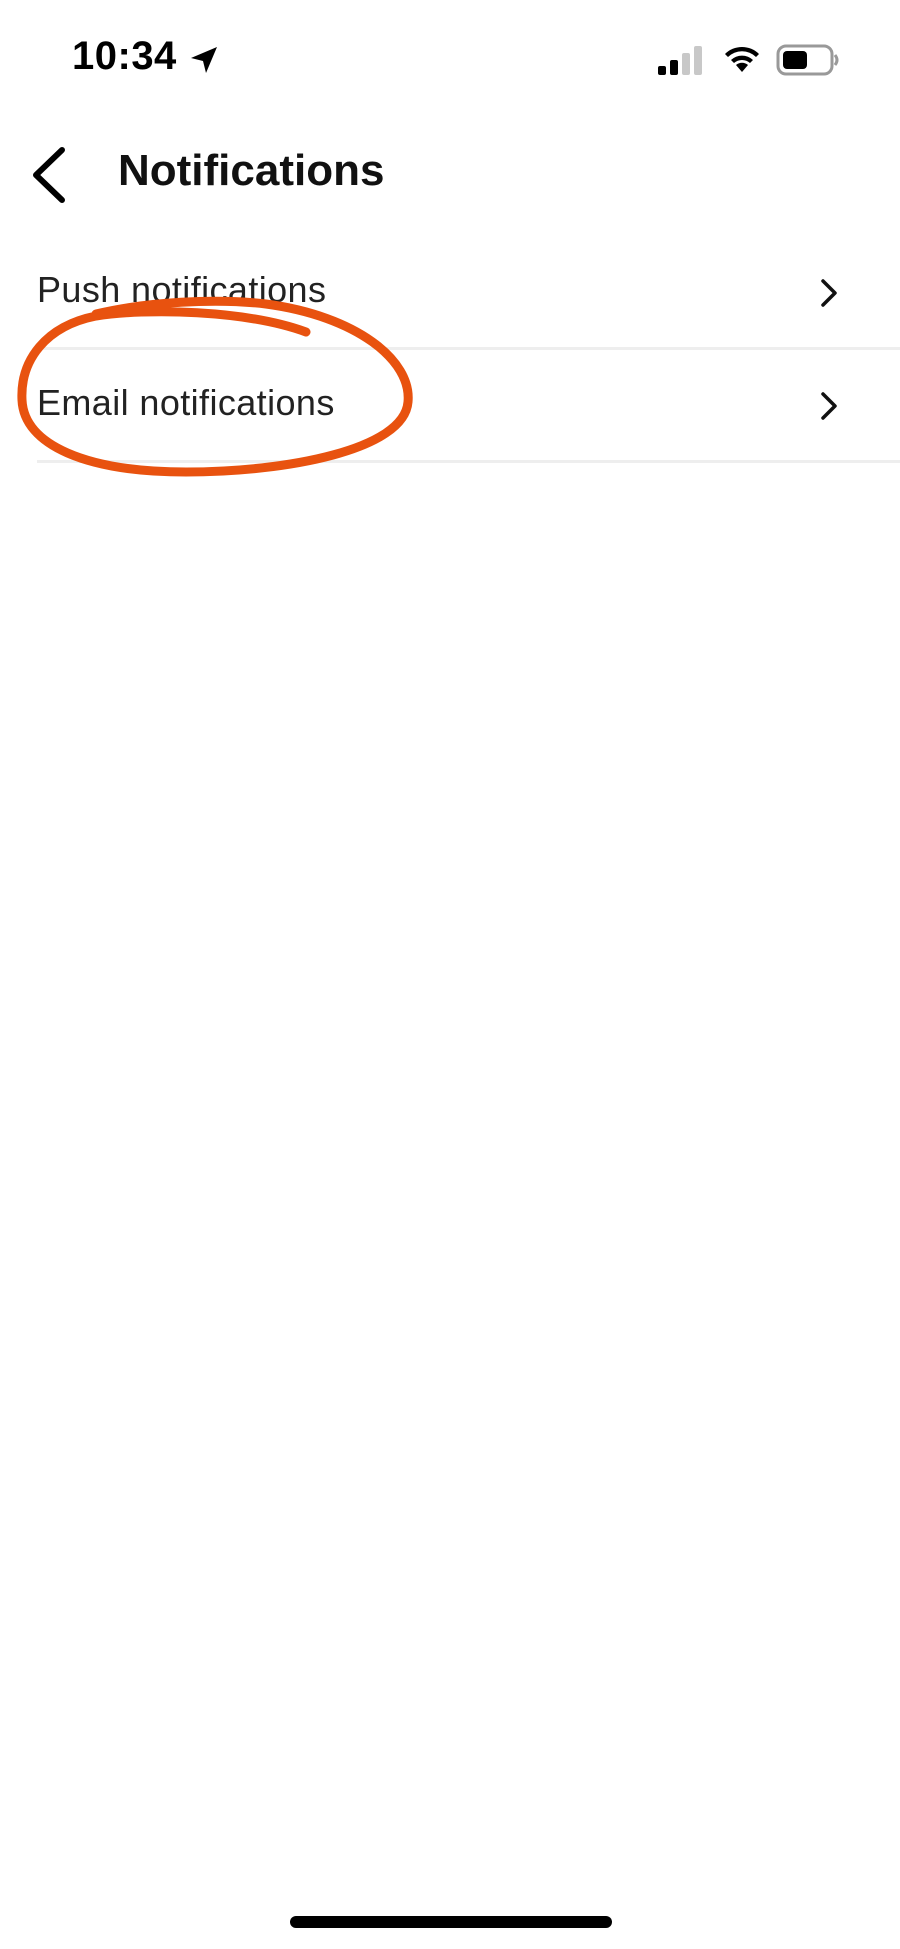 This screenshot has height=1949, width=900. I want to click on page-title: Notifications, so click(251, 170).